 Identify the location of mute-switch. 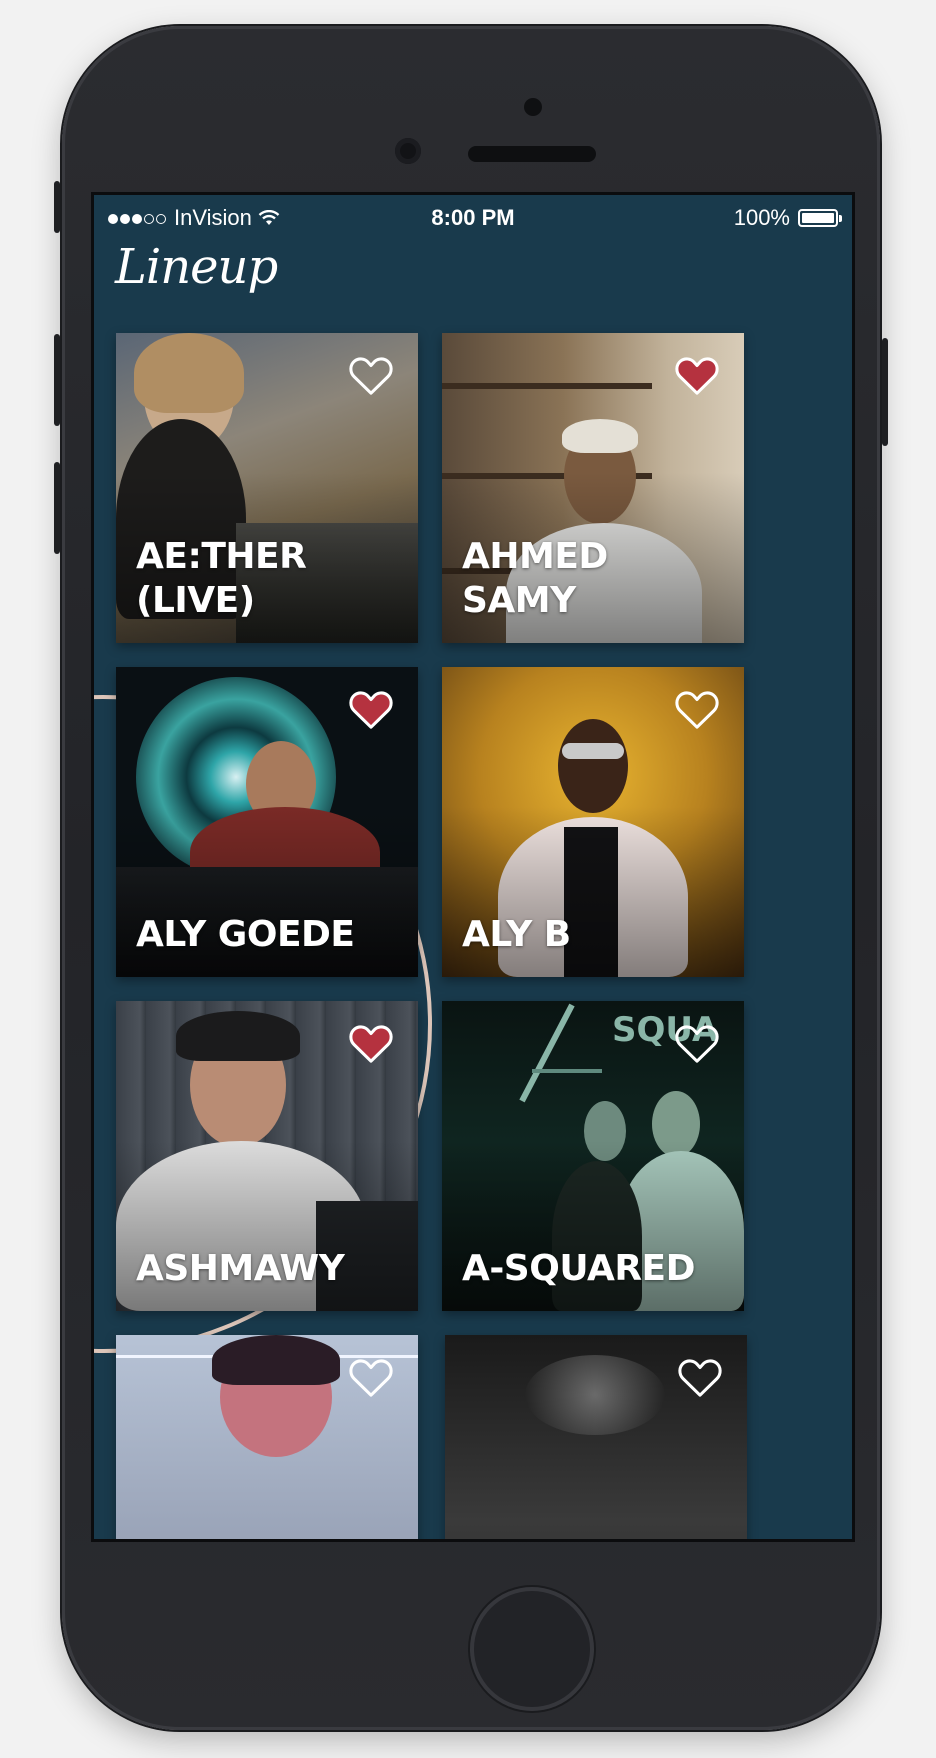
(57, 207).